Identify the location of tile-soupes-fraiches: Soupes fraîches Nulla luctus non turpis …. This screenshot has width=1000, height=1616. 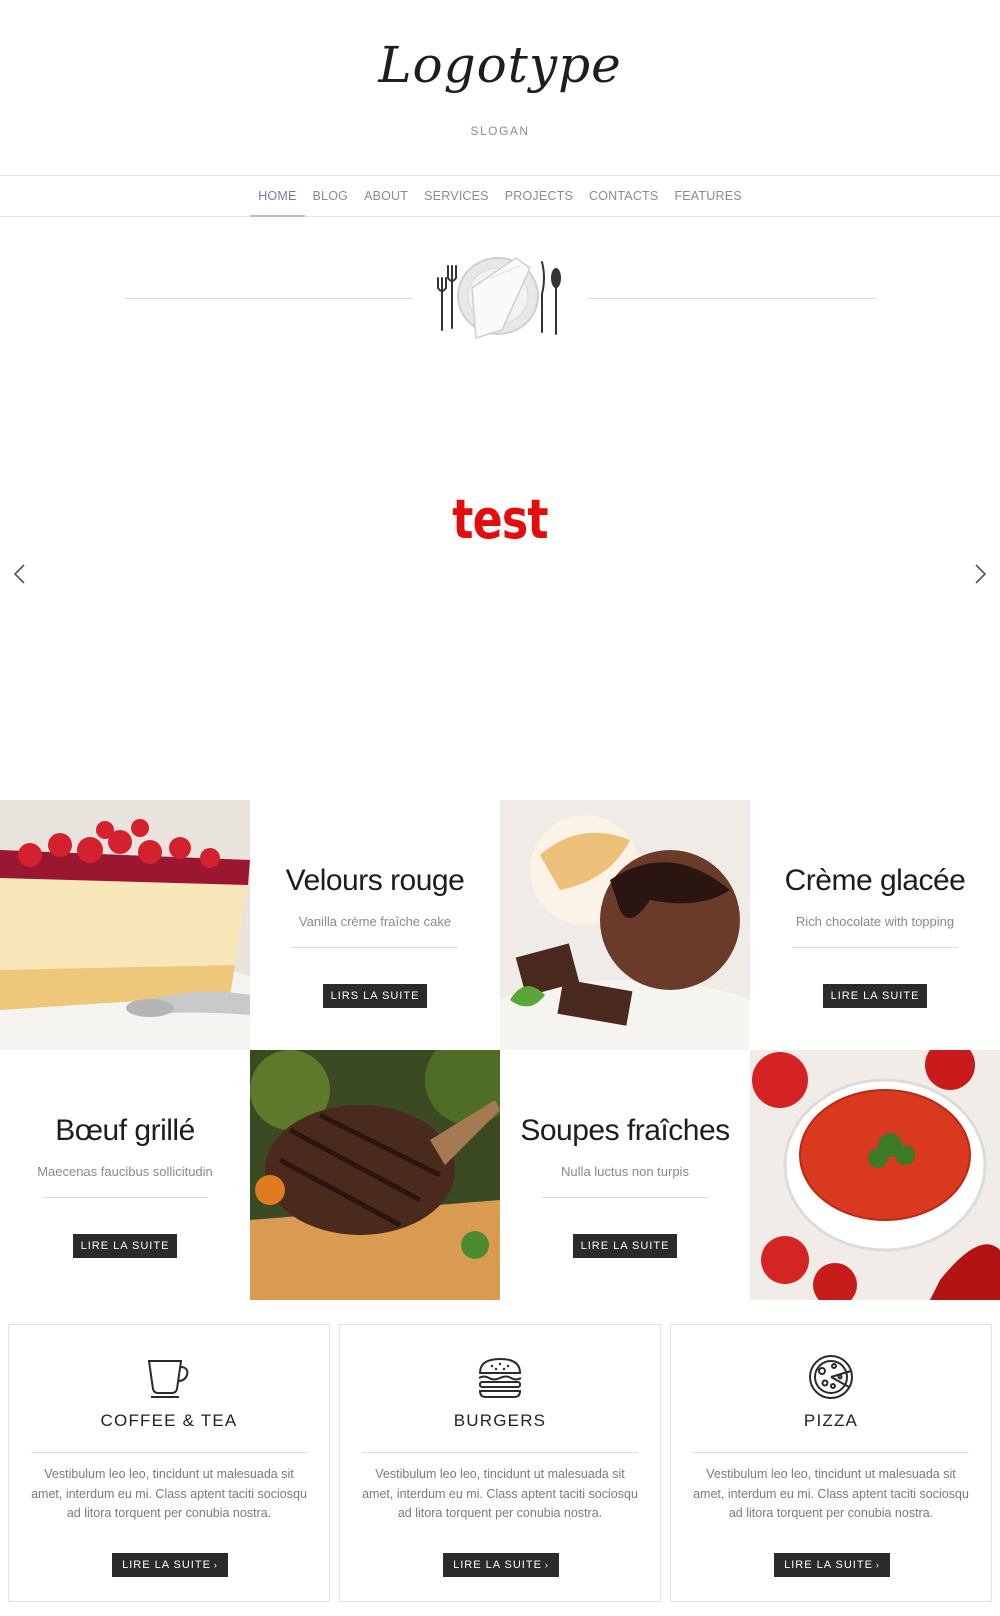
(625, 1175).